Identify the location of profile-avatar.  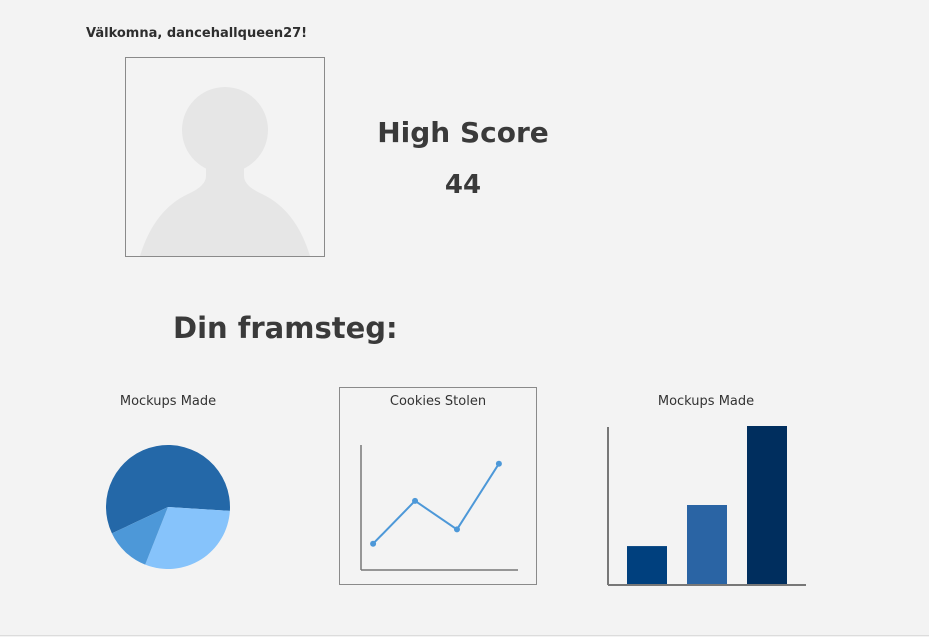
(225, 157).